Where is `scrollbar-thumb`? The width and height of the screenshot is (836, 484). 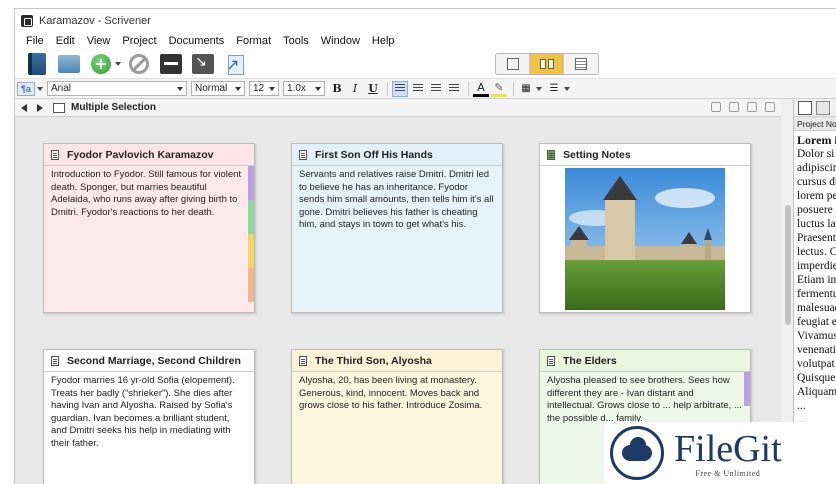 scrollbar-thumb is located at coordinates (788, 265).